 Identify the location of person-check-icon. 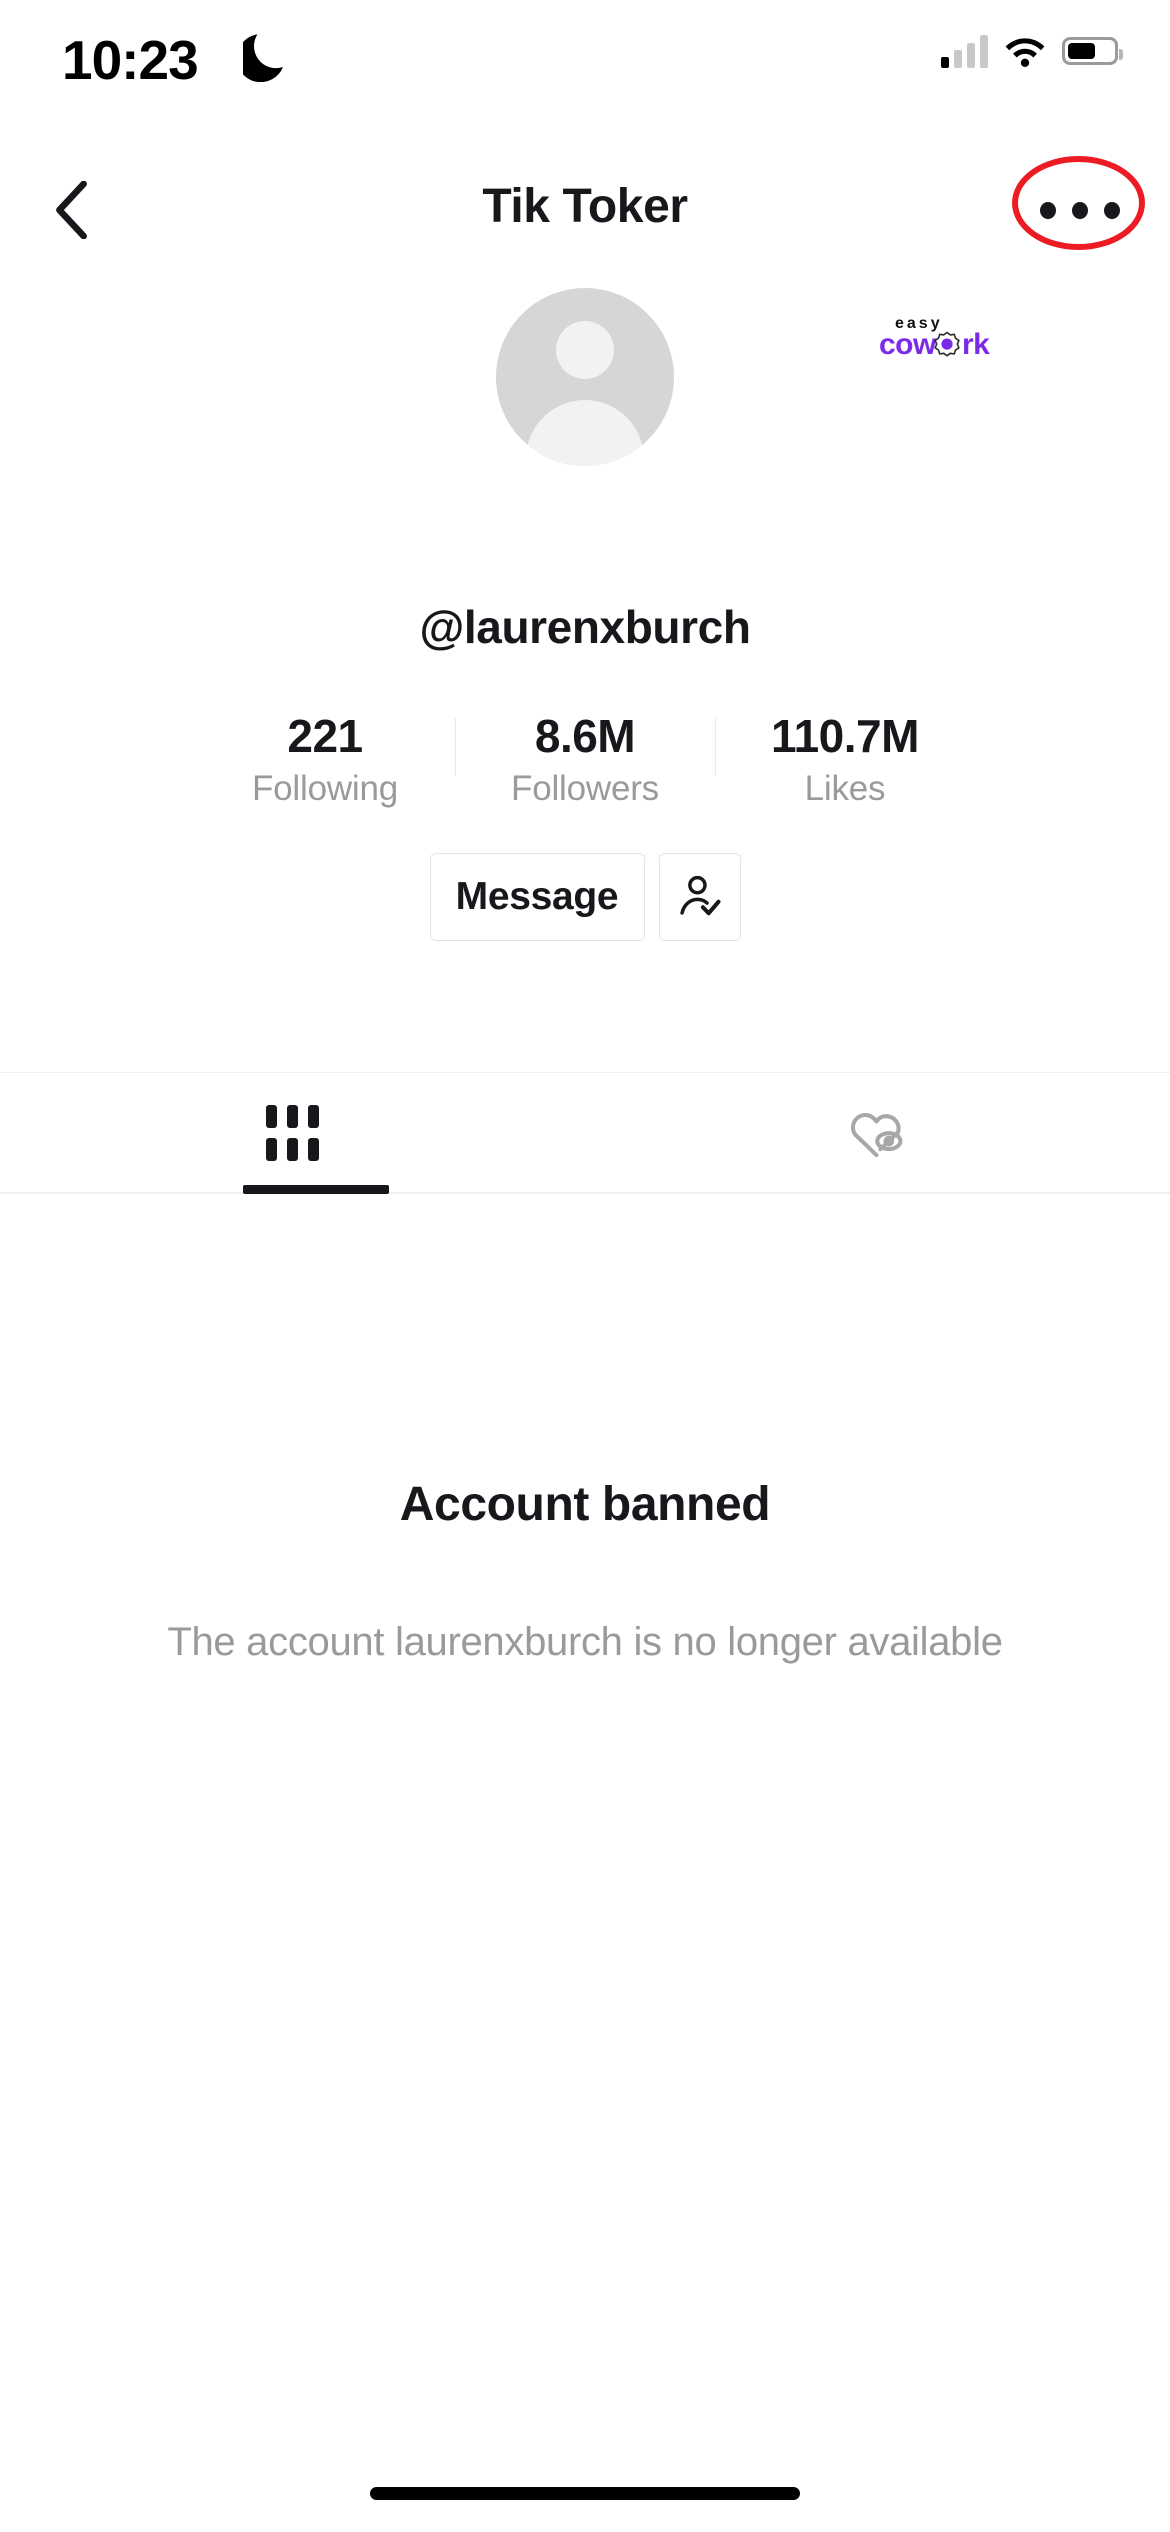
(699, 895).